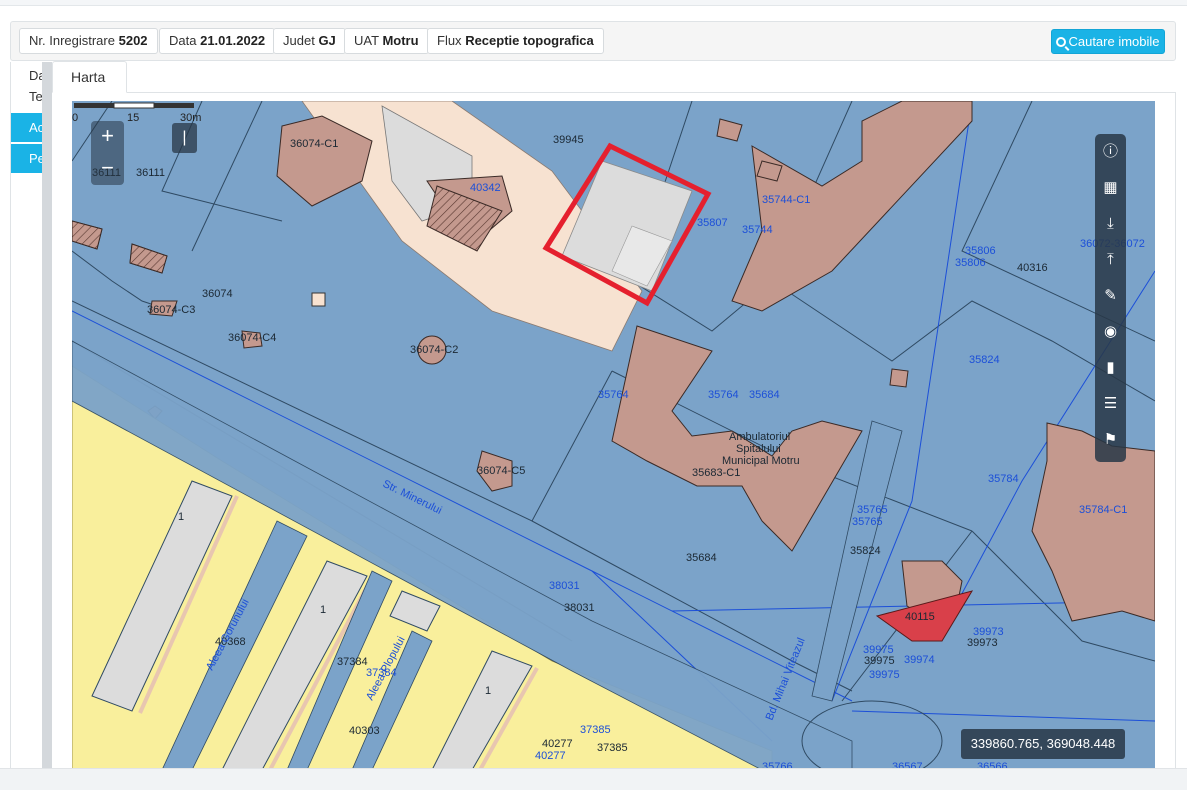 The image size is (1187, 790). What do you see at coordinates (980, 251) in the screenshot?
I see `label-35806a: 35806` at bounding box center [980, 251].